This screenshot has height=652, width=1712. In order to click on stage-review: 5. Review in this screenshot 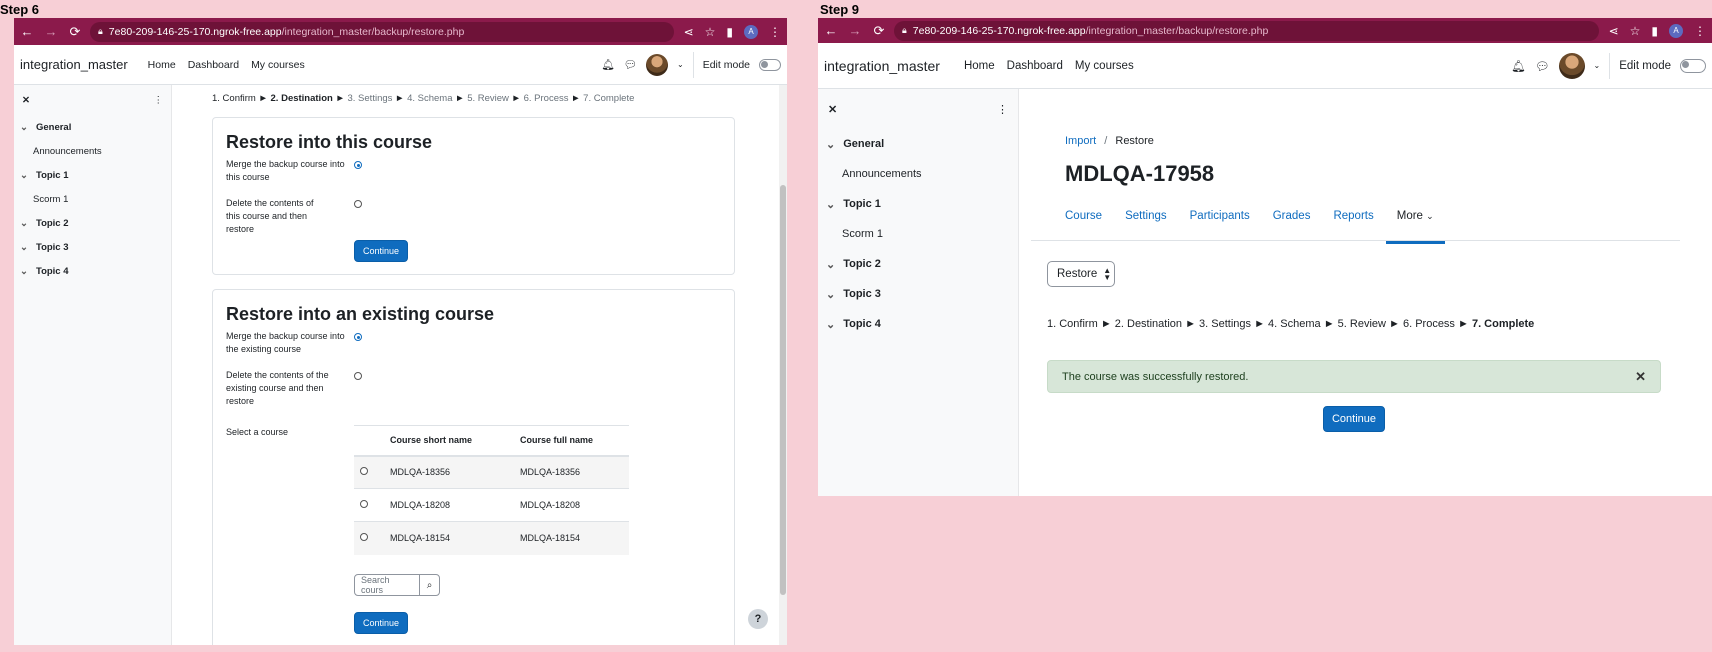, I will do `click(488, 98)`.